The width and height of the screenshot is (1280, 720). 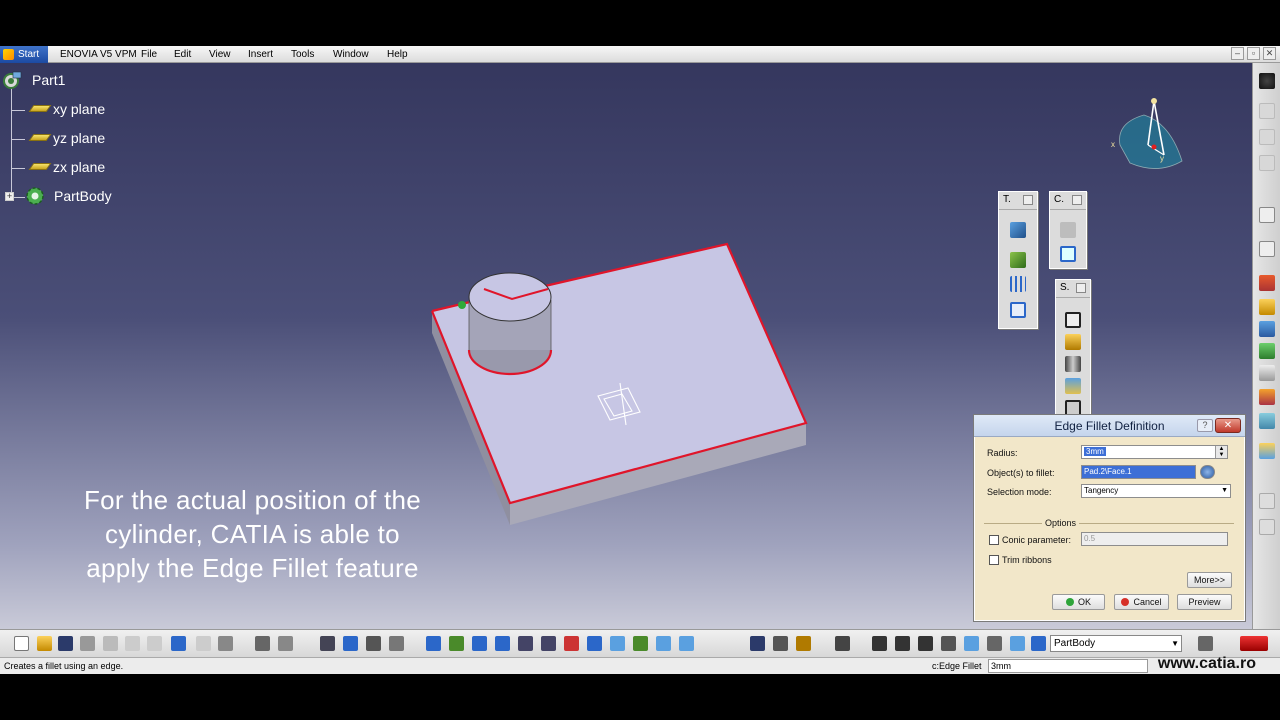 I want to click on menu-window: Window, so click(x=351, y=54).